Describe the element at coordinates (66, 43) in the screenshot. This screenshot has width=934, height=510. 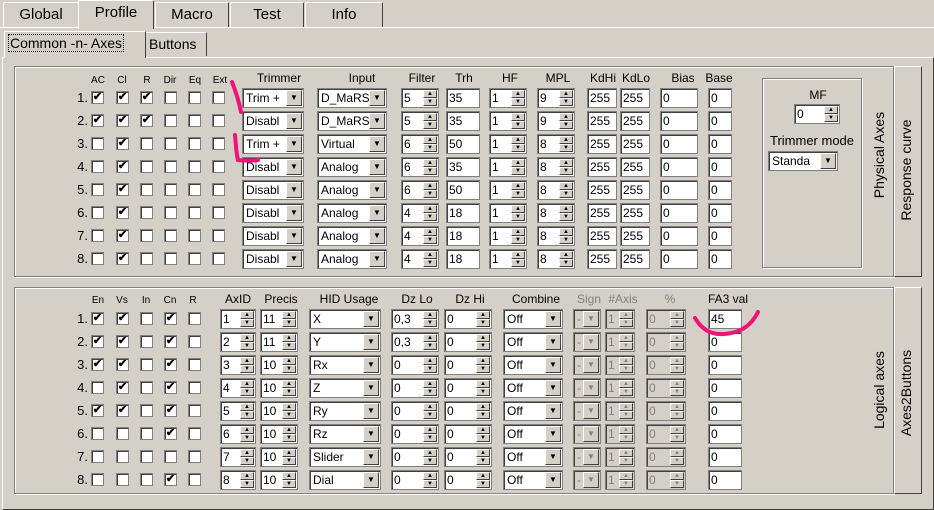
I see `subtab-common-axes-label: Common -n- Axes` at that location.